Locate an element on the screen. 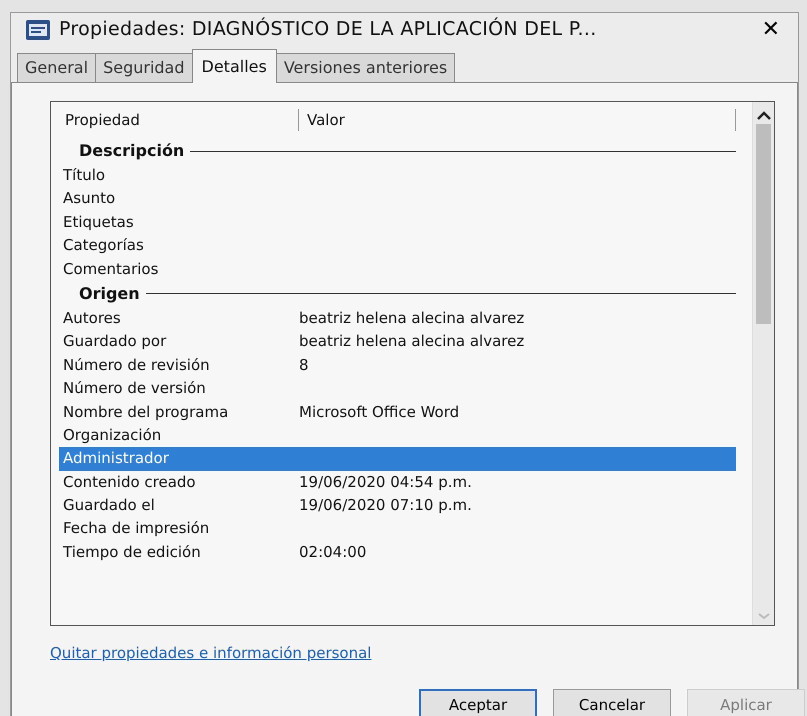 Image resolution: width=807 pixels, height=716 pixels. scroll-up-icon is located at coordinates (764, 116).